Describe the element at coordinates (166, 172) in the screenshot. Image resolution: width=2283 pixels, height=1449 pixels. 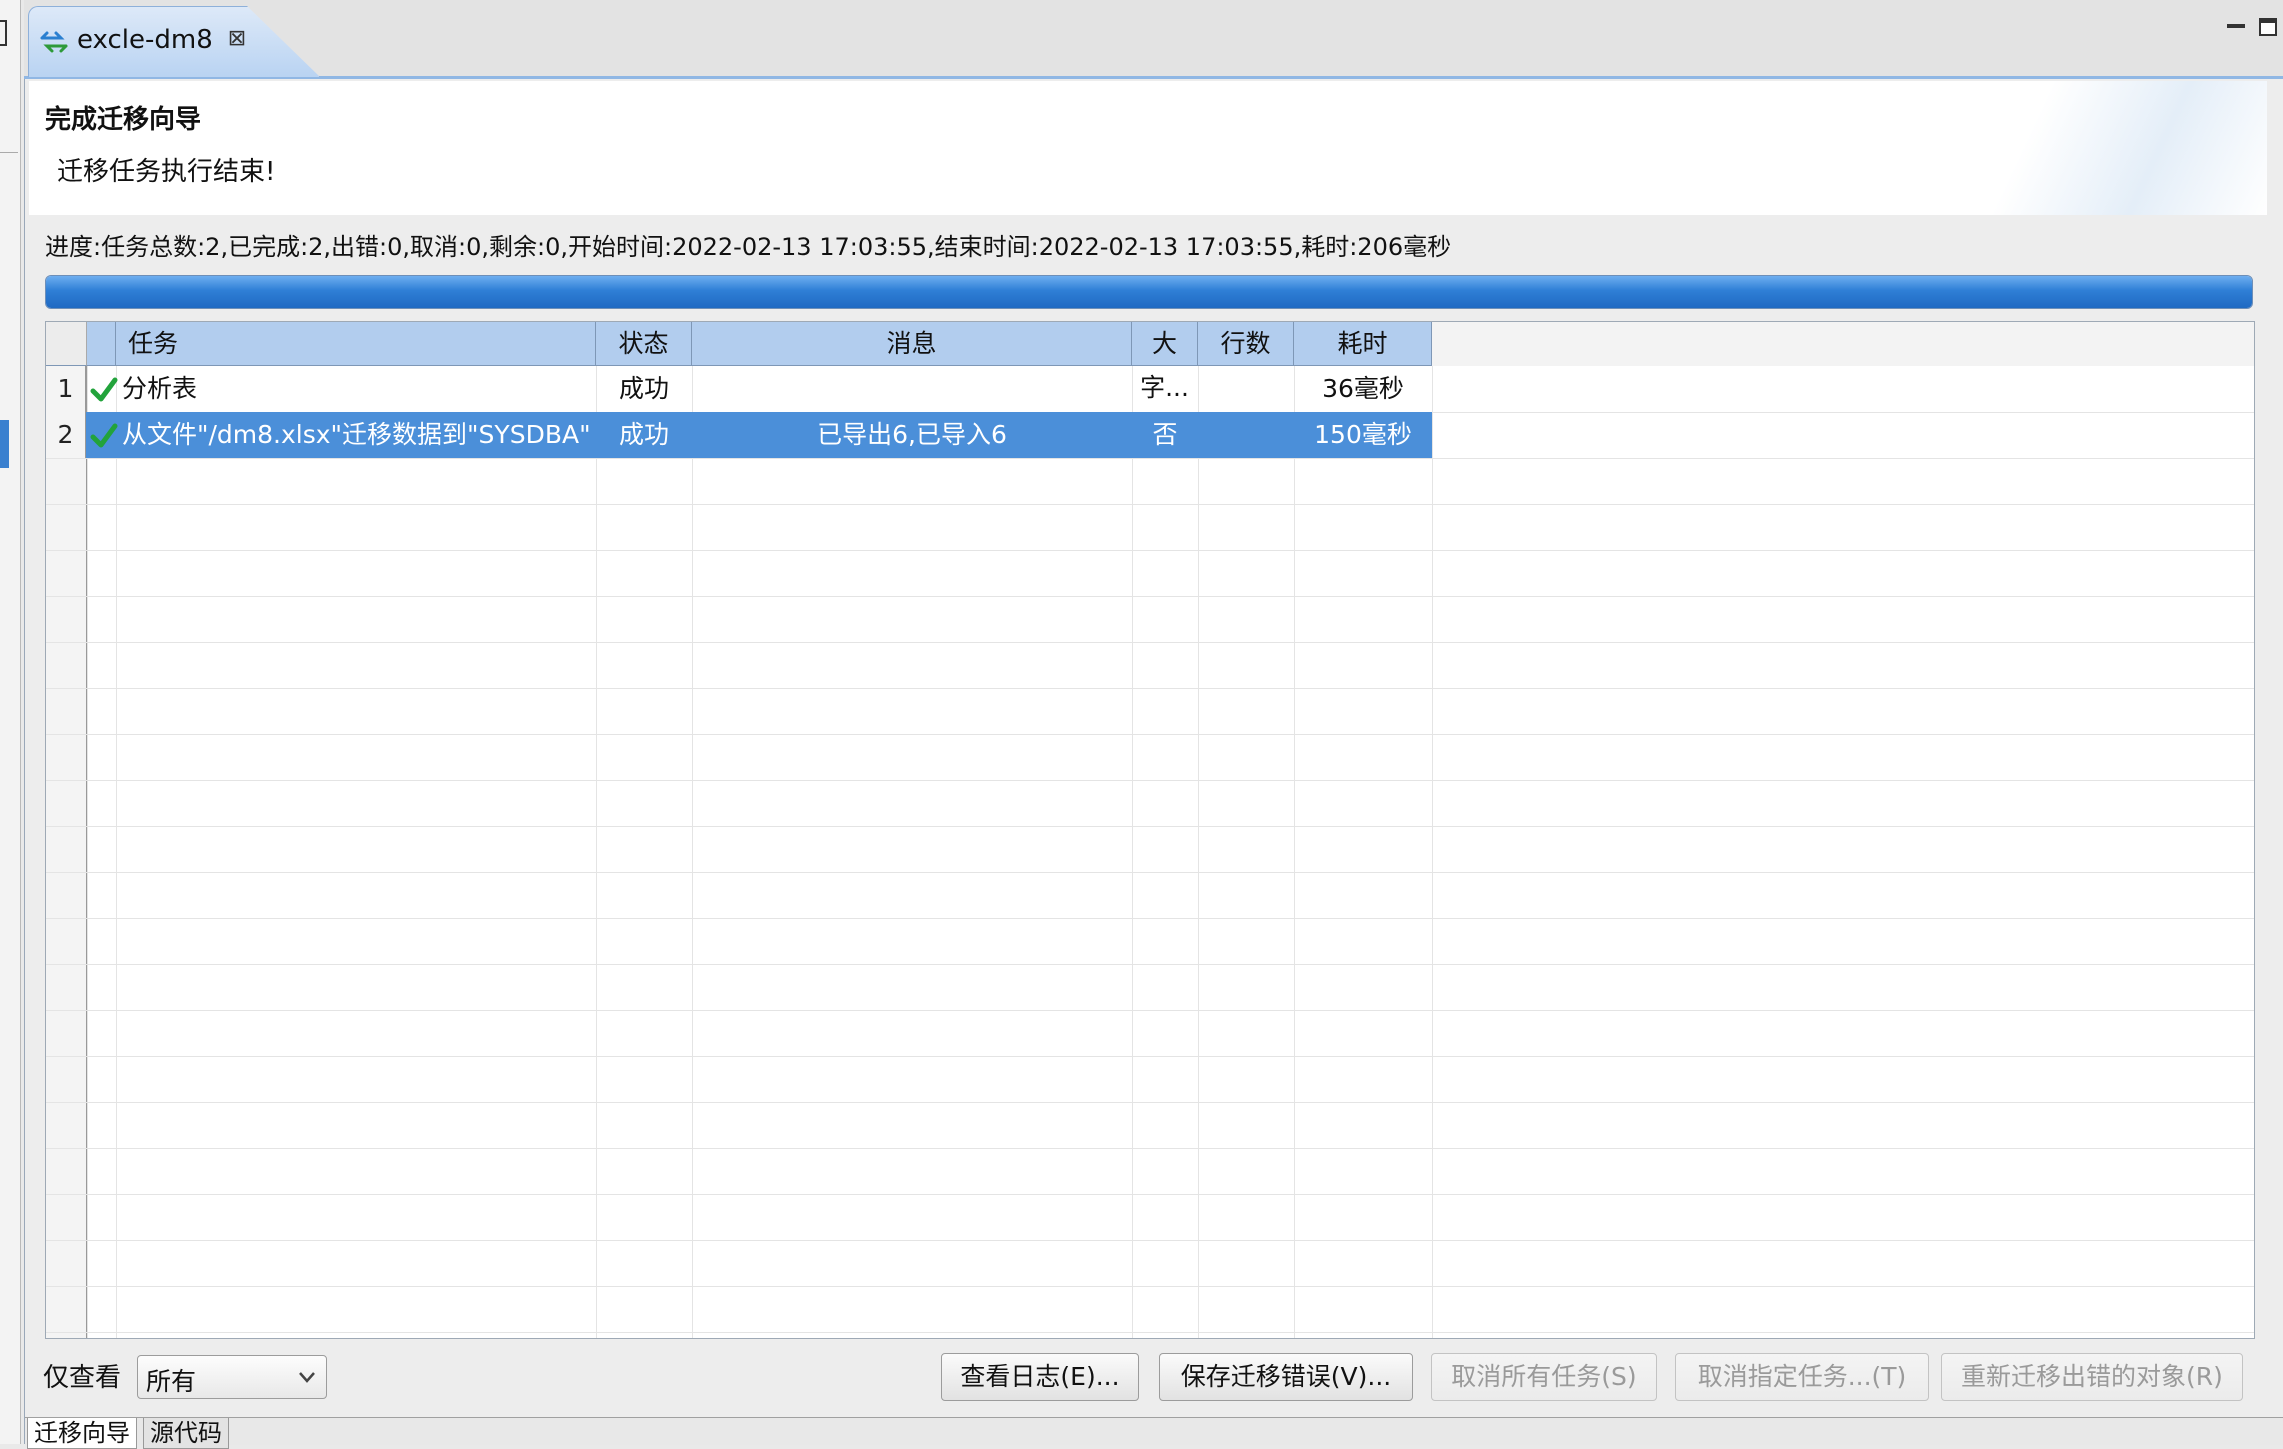
I see `wizard-message: 迁移任务执行结束!` at that location.